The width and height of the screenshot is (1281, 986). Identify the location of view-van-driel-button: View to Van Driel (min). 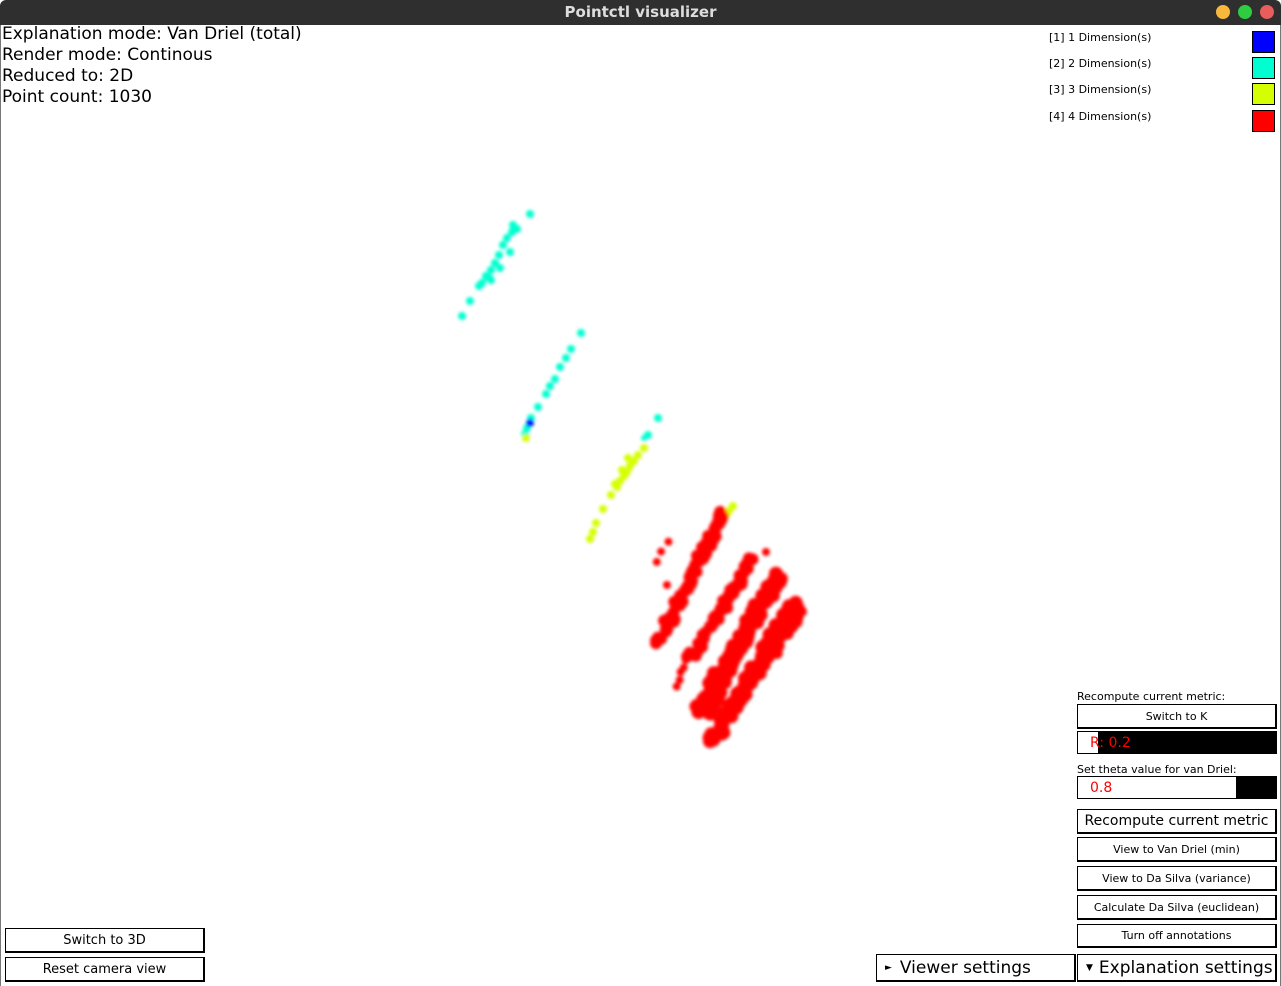
(1177, 849).